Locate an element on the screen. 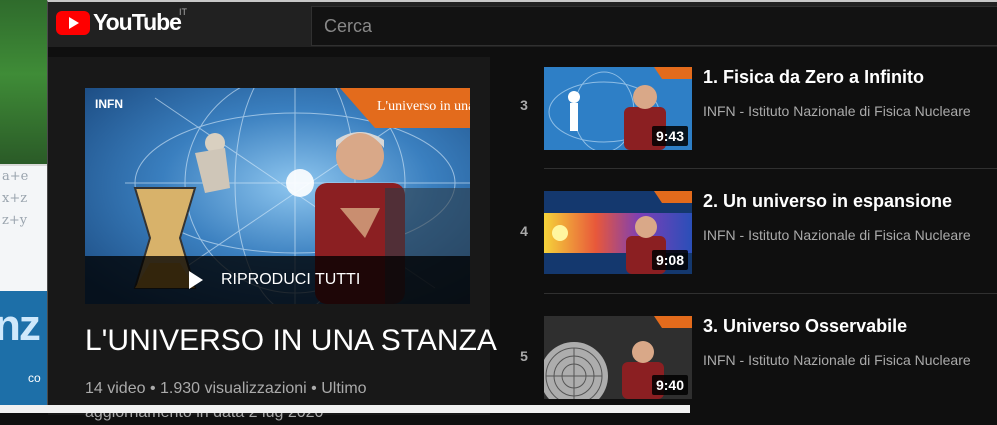 The height and width of the screenshot is (425, 997). play-all-button: RIPRODUCI TUTTI is located at coordinates (277, 280).